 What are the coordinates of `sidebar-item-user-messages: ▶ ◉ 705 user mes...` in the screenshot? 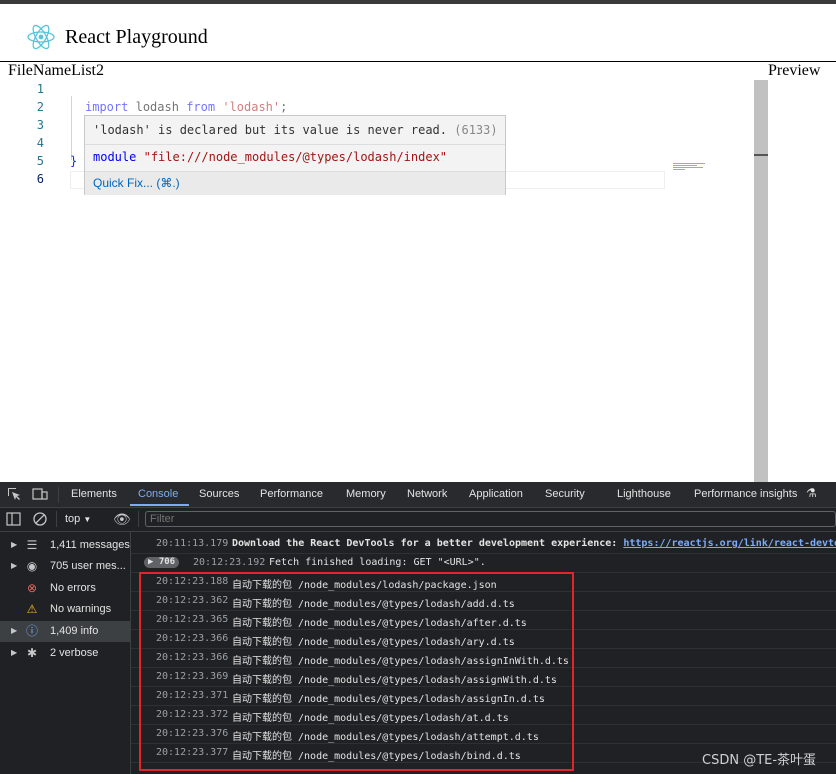 It's located at (65, 566).